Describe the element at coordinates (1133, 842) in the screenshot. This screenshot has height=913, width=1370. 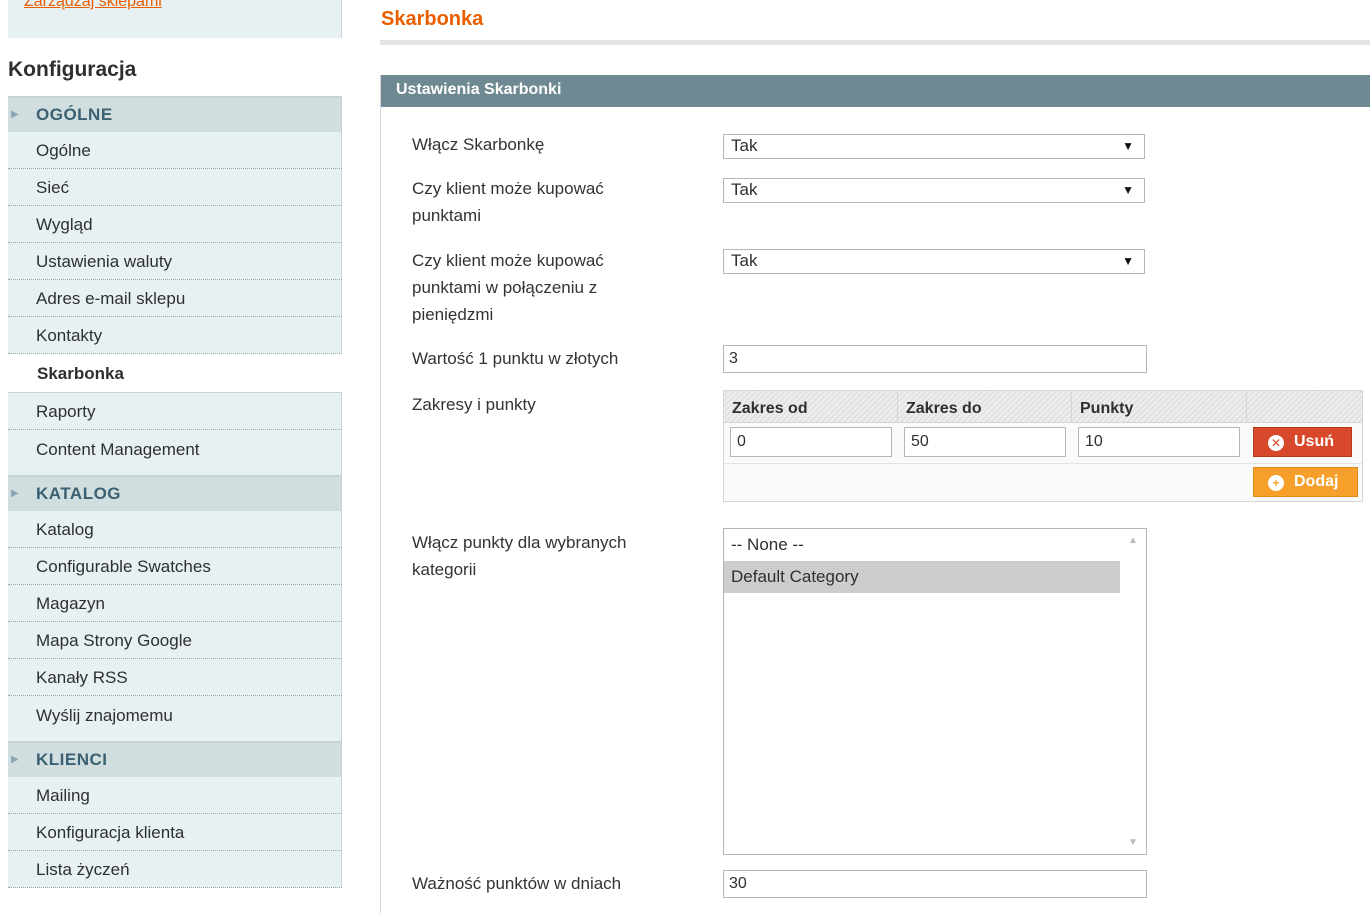
I see `scroll-down-icon: ▼` at that location.